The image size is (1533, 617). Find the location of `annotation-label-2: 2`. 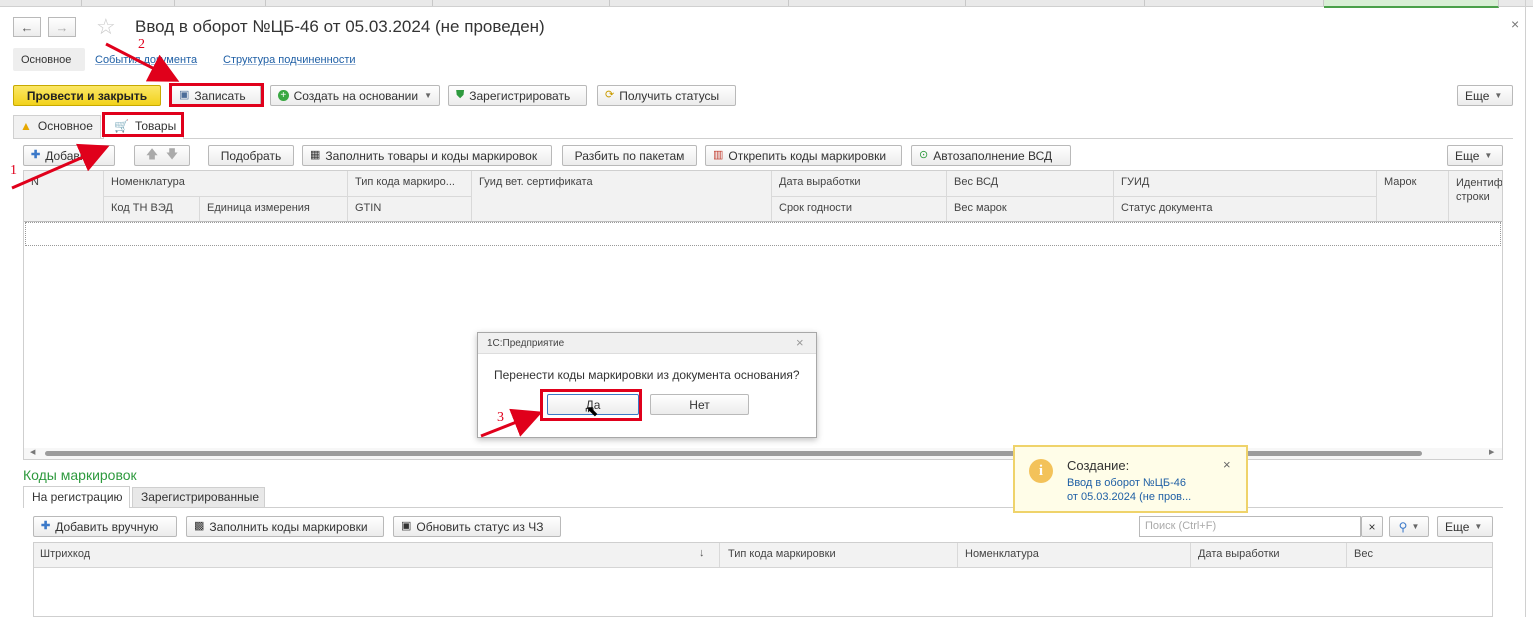

annotation-label-2: 2 is located at coordinates (141, 44).